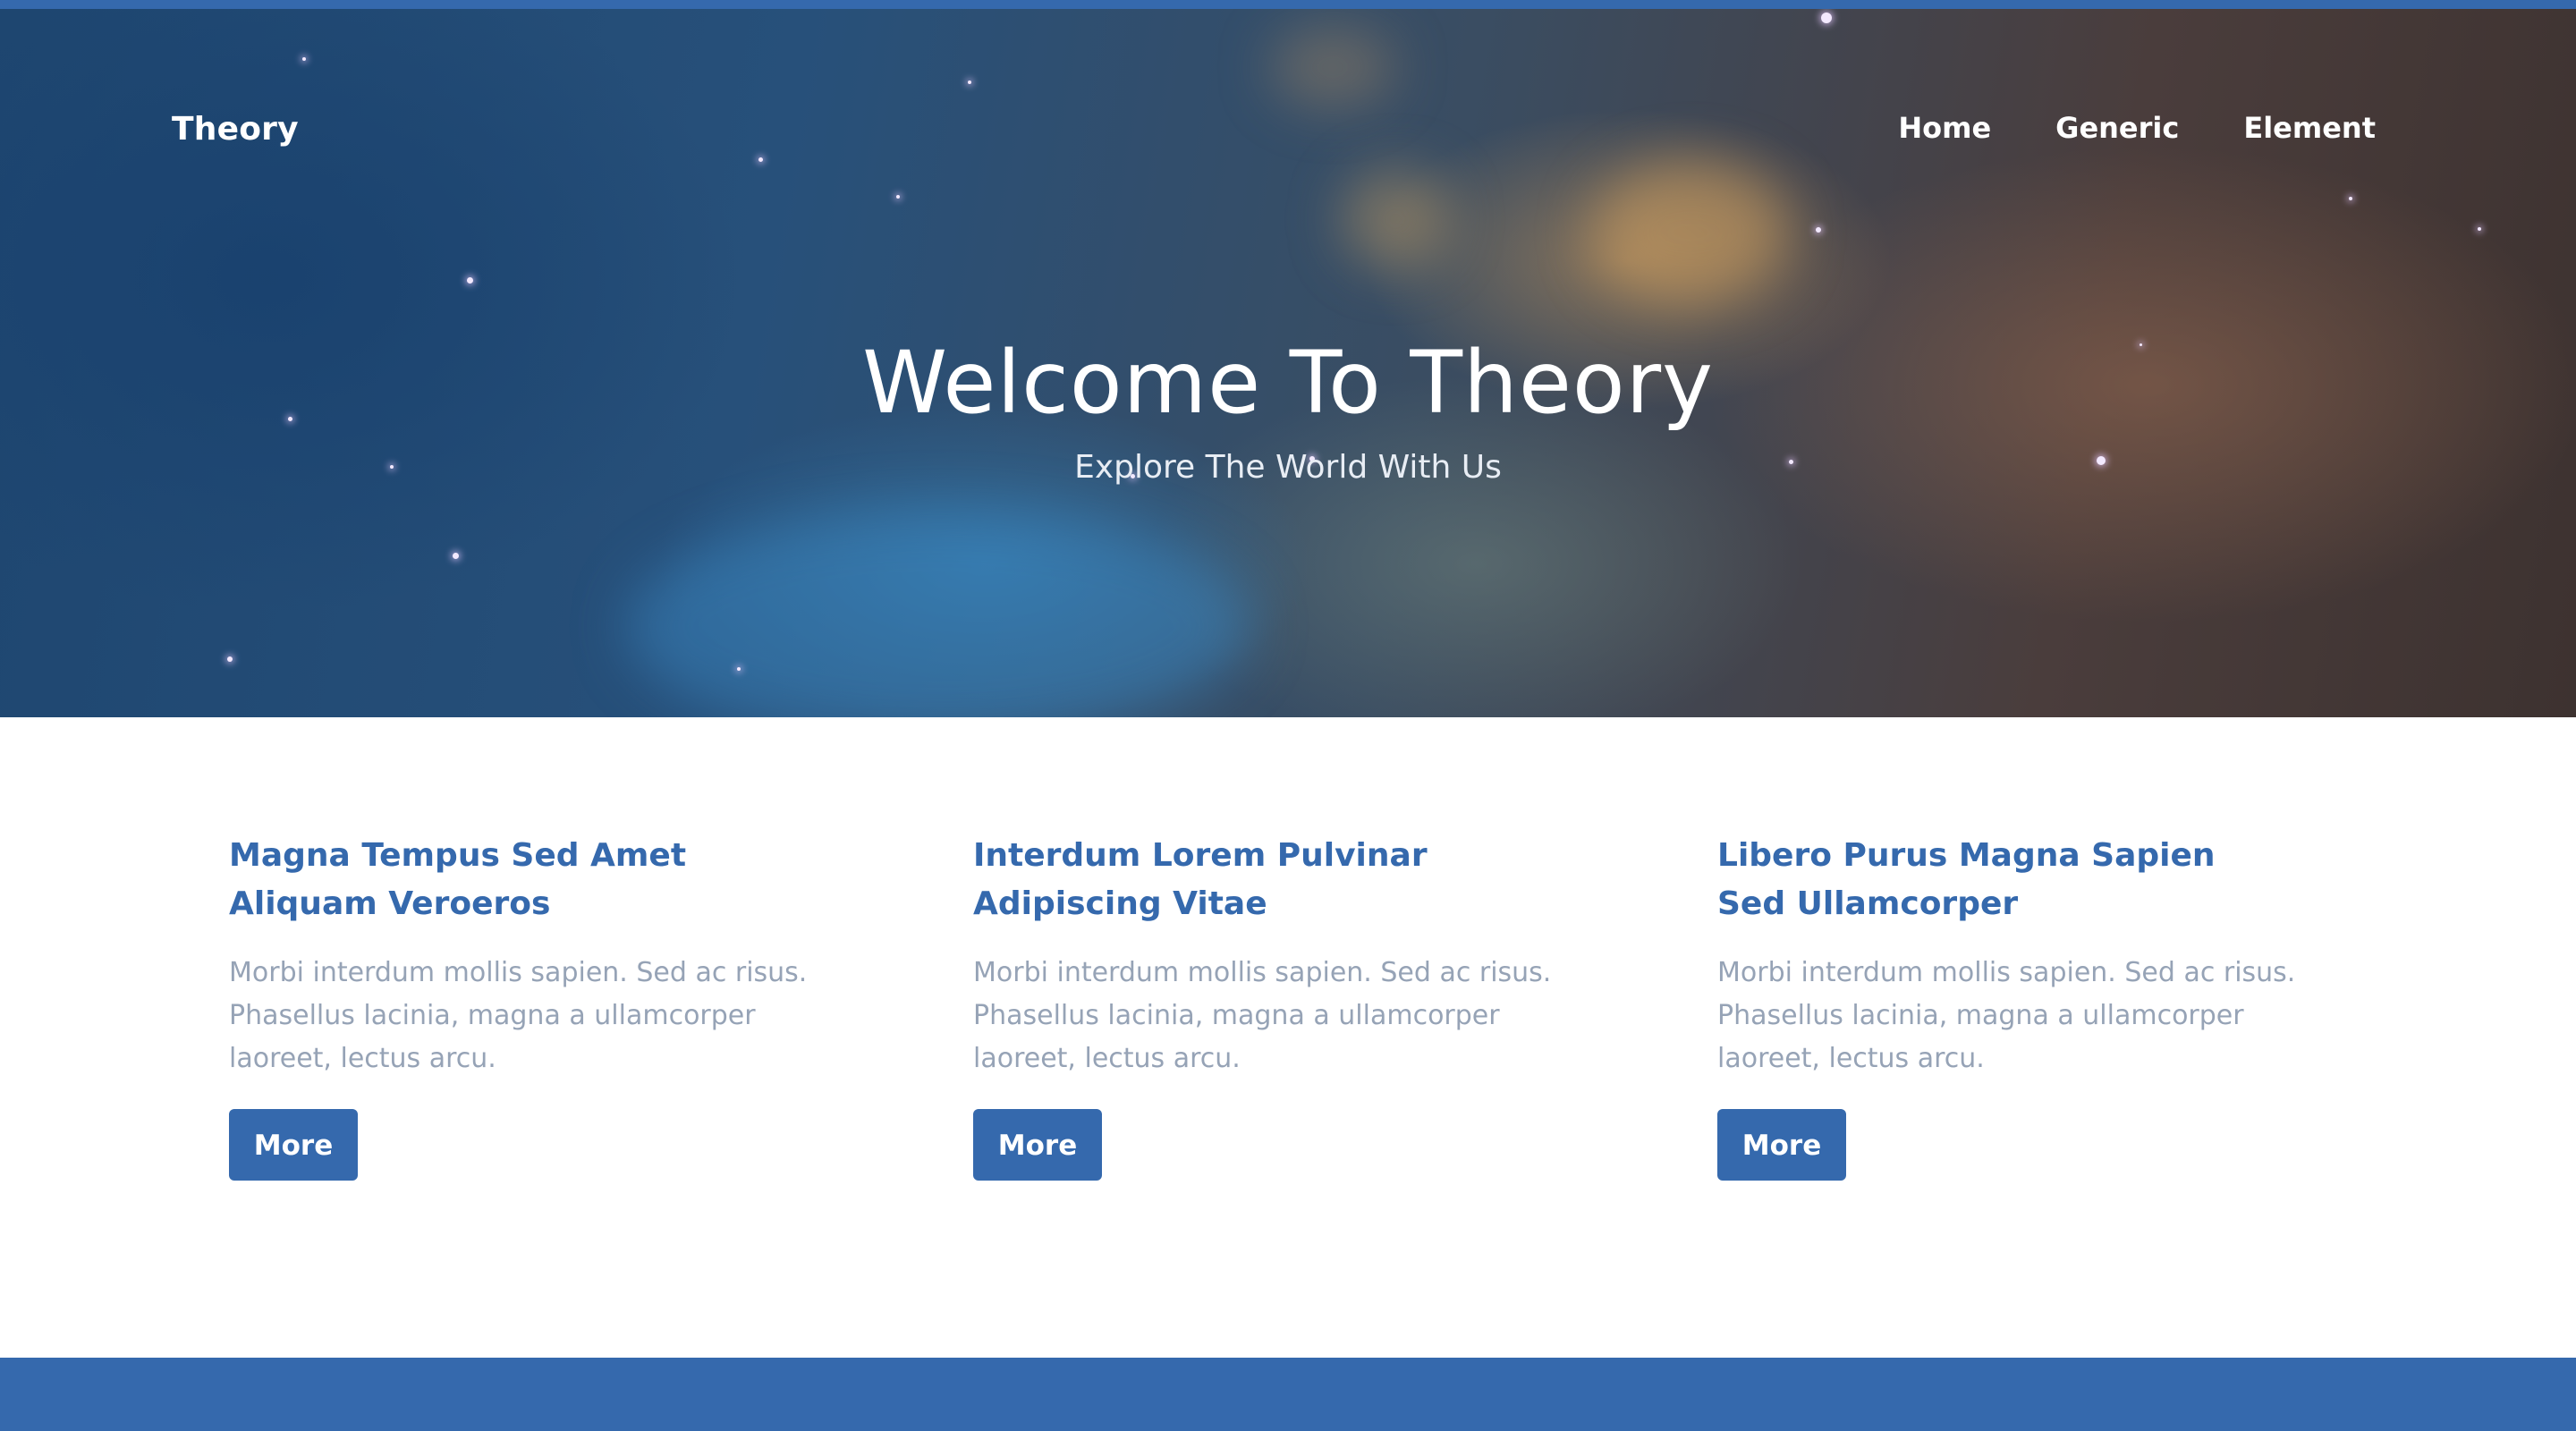 The width and height of the screenshot is (2576, 1431). What do you see at coordinates (1288, 383) in the screenshot?
I see `hero-title: Welcome To Theory` at bounding box center [1288, 383].